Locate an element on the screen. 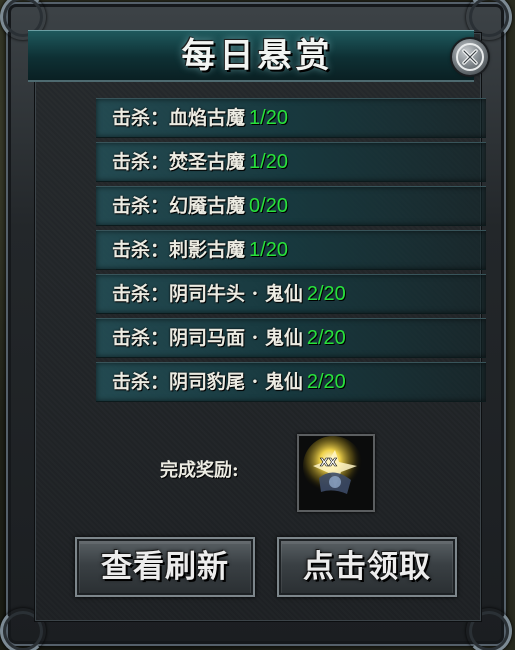  task-row: 击杀：血焰古魔 1/20 is located at coordinates (291, 118).